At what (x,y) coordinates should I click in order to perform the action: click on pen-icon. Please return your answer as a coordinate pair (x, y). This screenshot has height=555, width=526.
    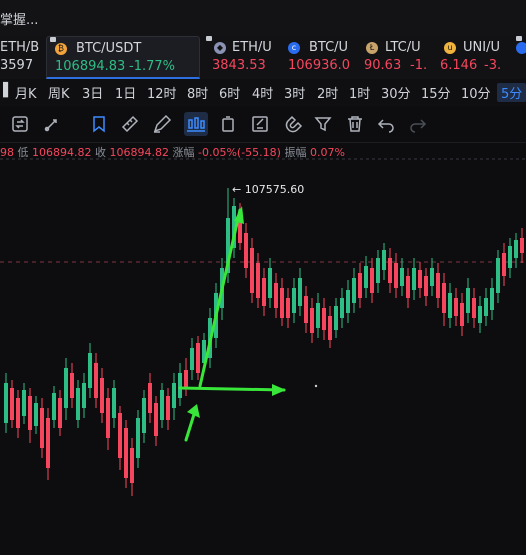
    Looking at the image, I should click on (162, 124).